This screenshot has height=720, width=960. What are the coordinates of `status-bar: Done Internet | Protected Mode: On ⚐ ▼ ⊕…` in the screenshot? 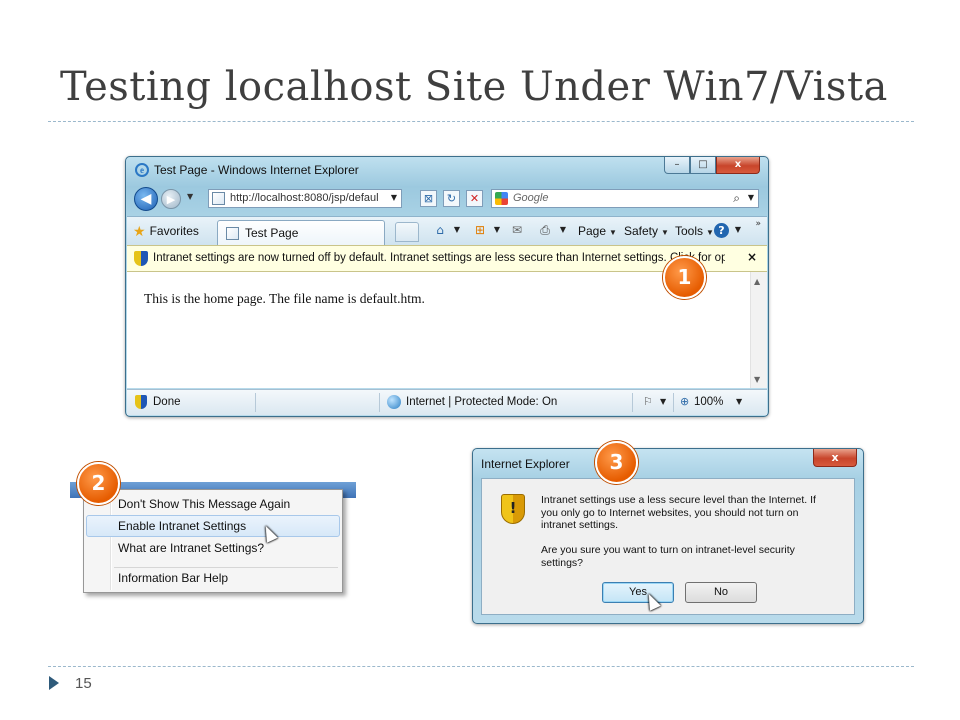 It's located at (447, 402).